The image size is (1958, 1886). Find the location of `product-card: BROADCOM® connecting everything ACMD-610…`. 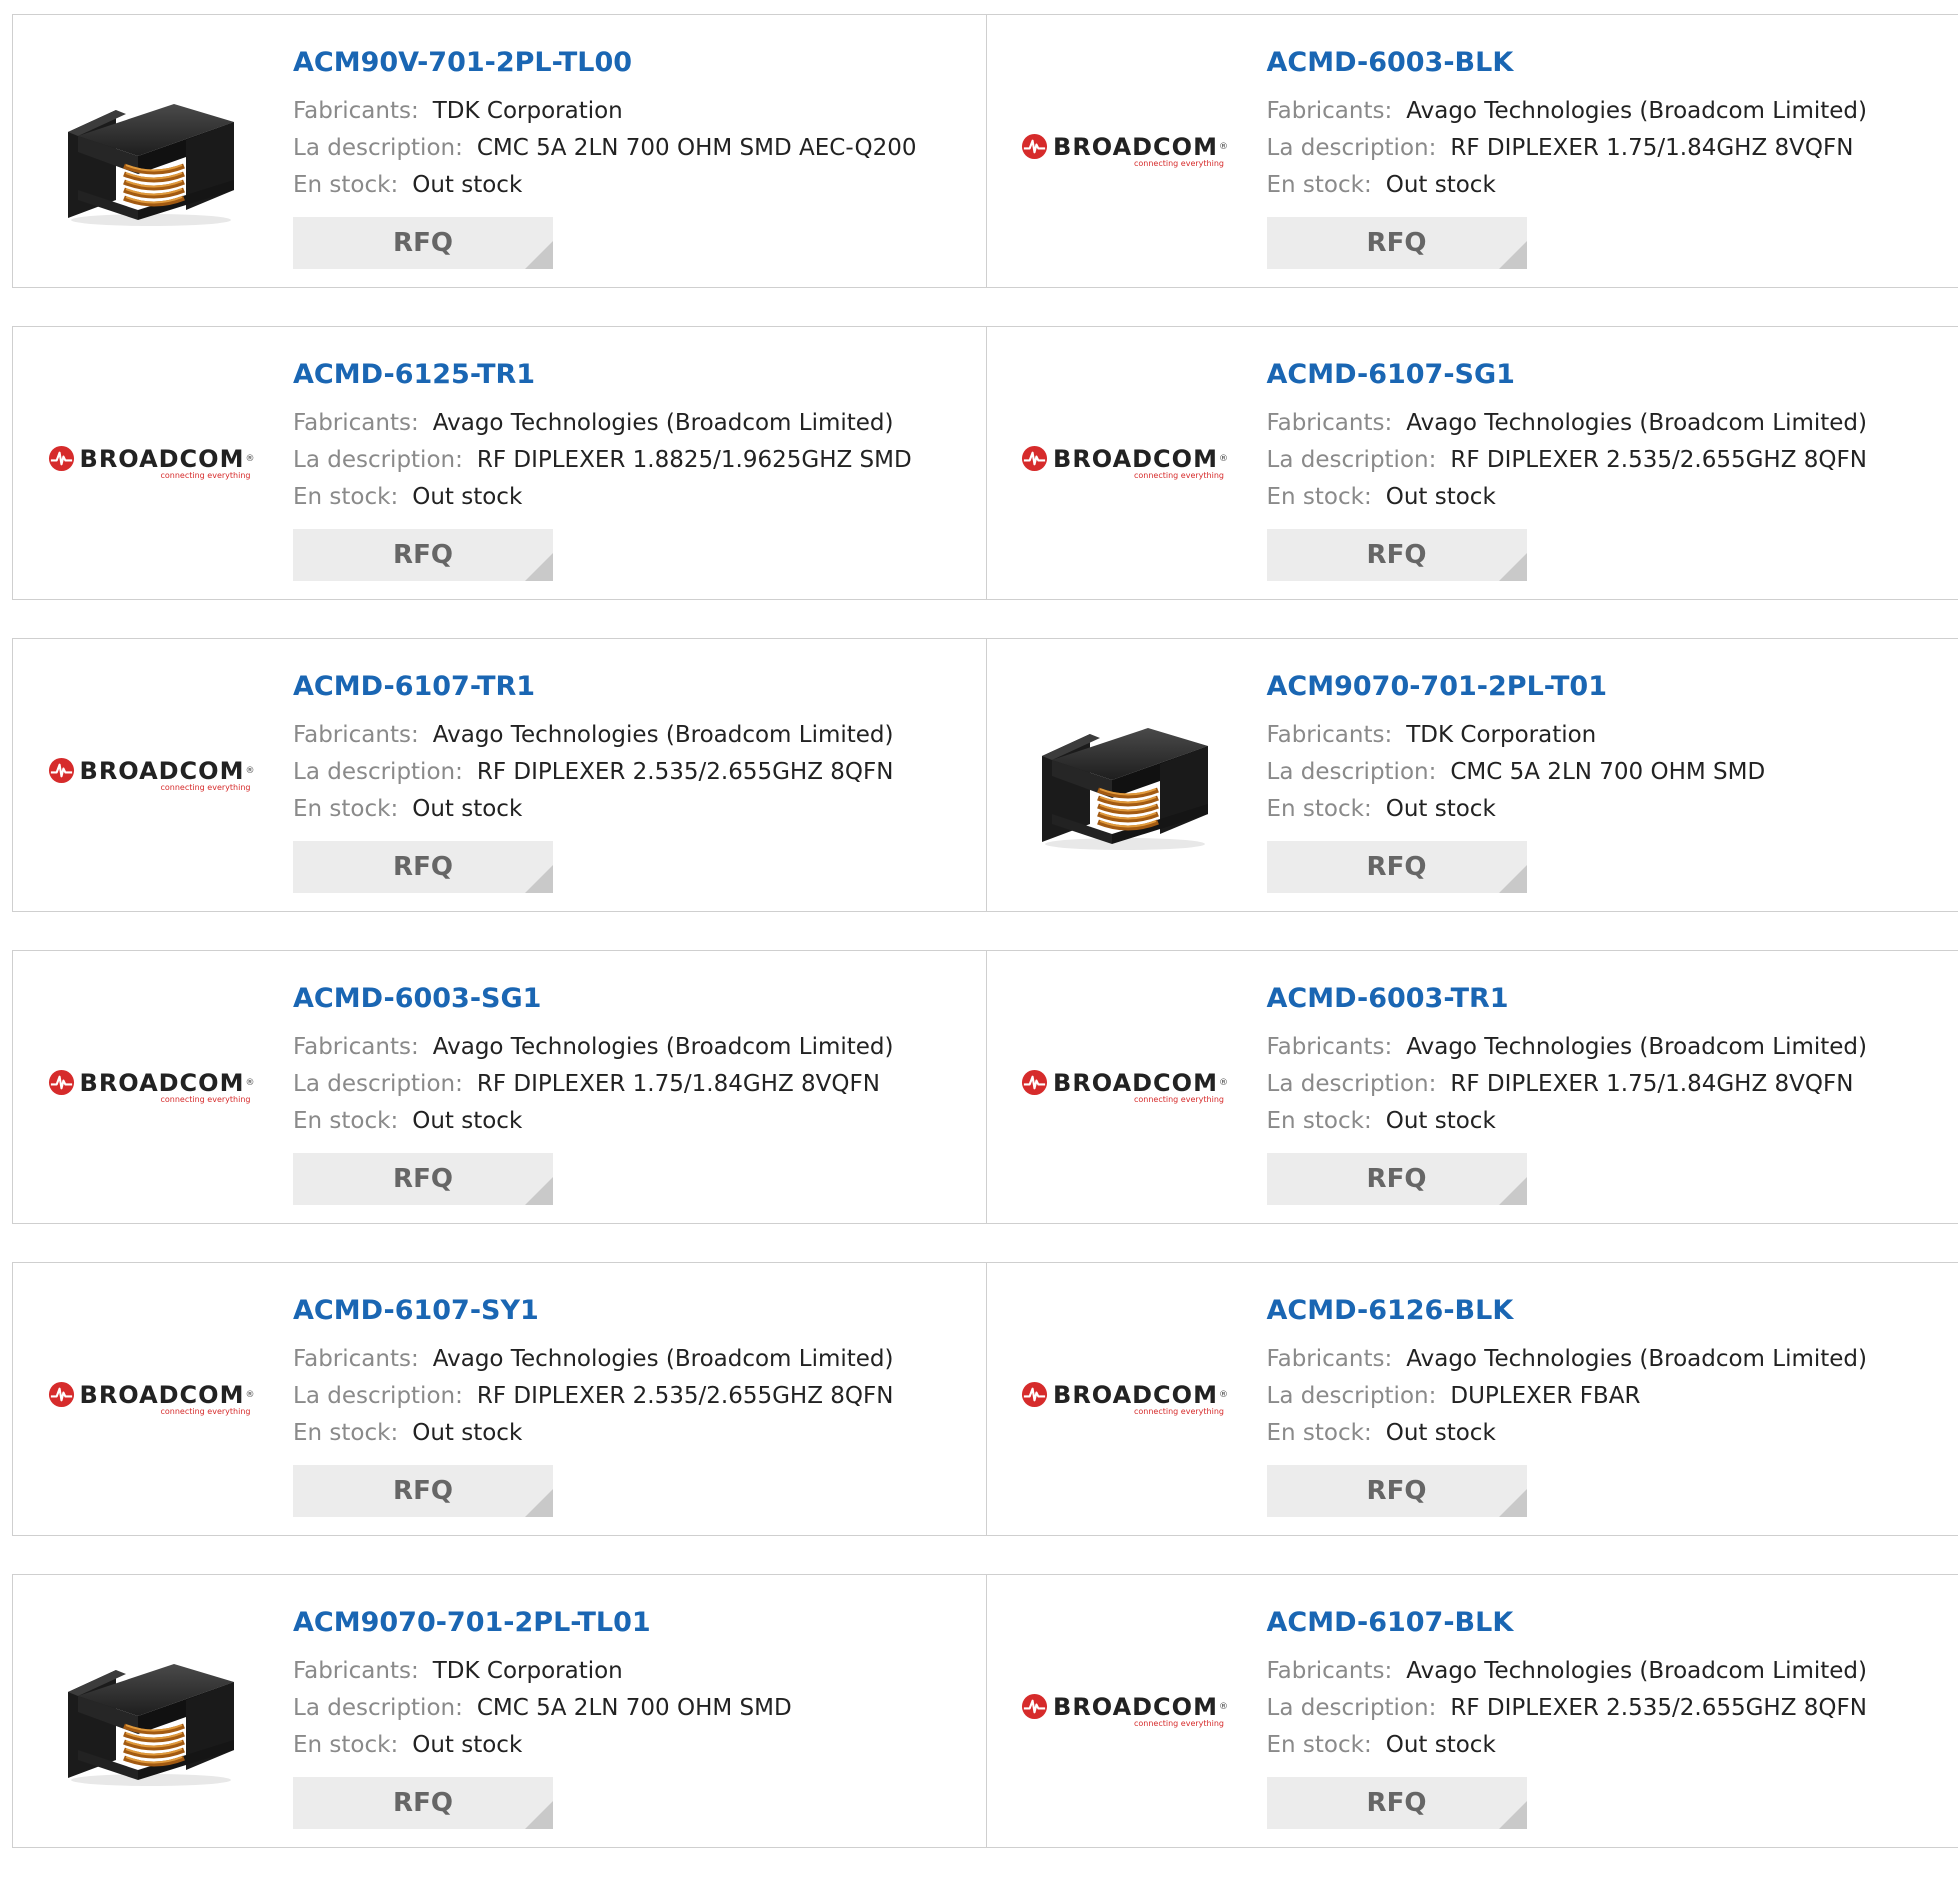

product-card: BROADCOM® connecting everything ACMD-610… is located at coordinates (499, 775).